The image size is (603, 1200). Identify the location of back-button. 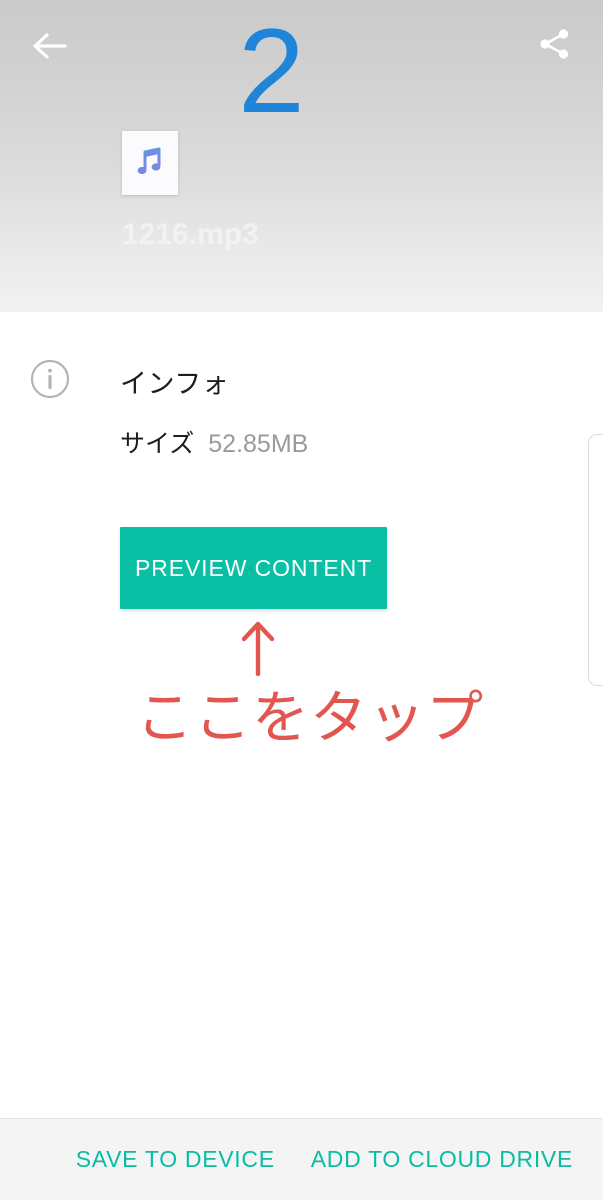
(50, 48).